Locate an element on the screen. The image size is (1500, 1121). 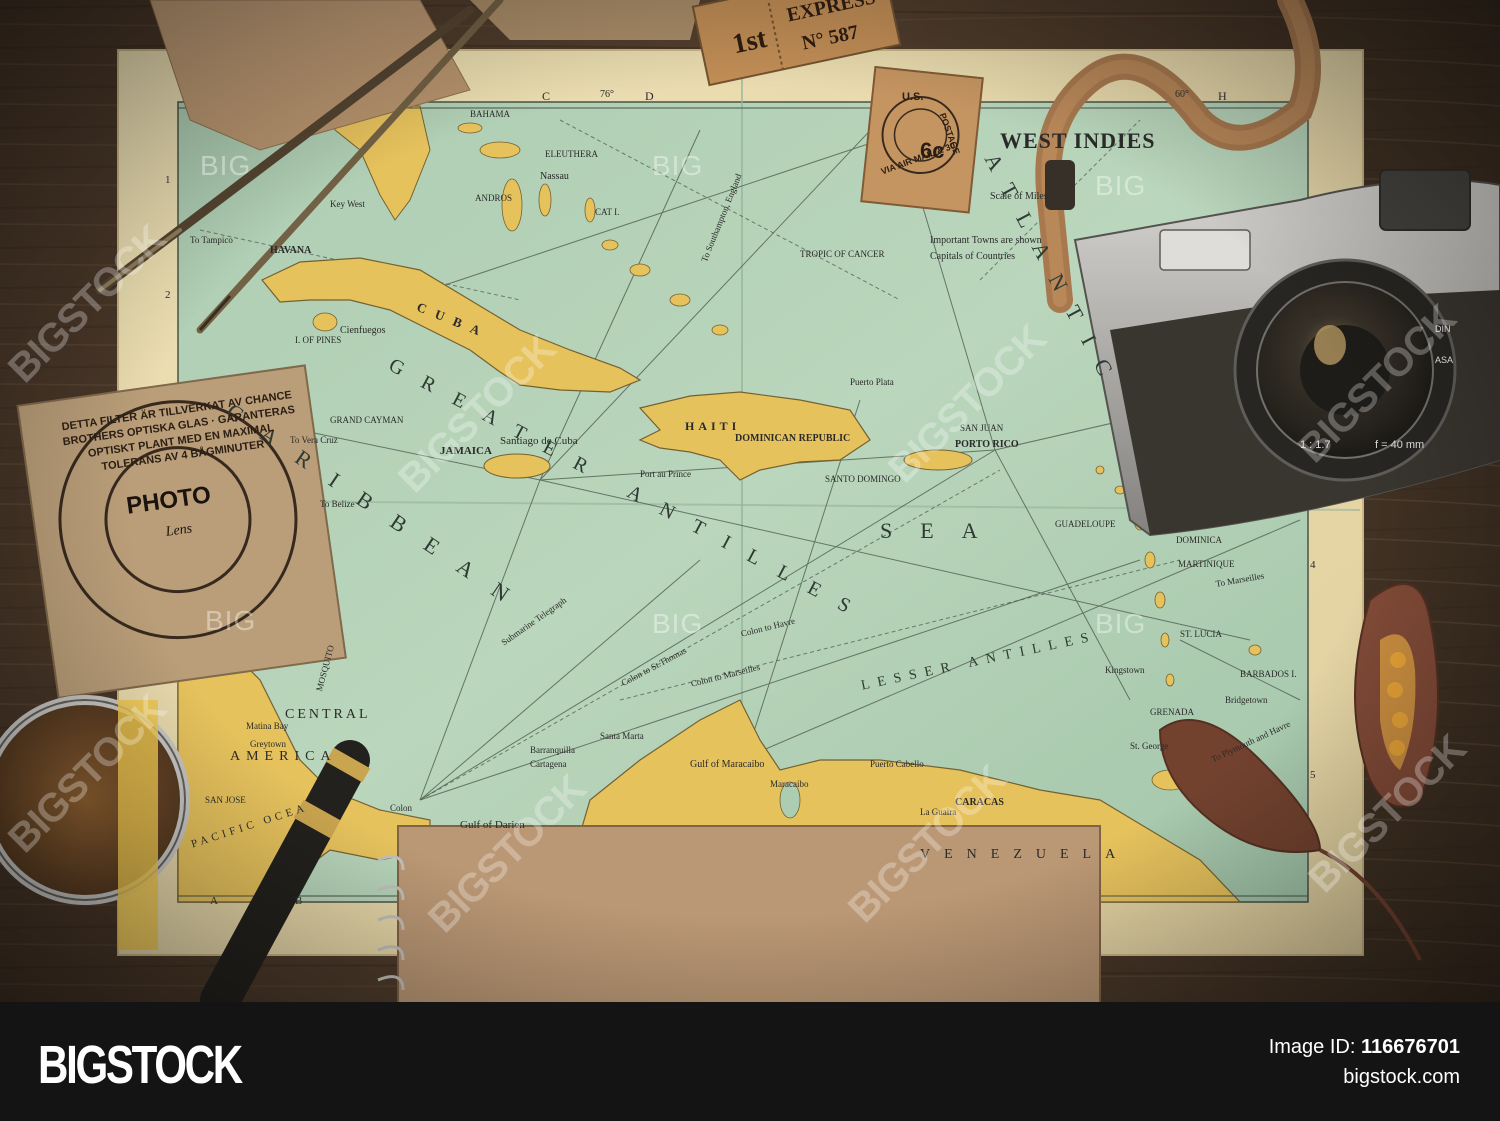
label-eleuthera: ELEUTHERA is located at coordinates (571, 154).